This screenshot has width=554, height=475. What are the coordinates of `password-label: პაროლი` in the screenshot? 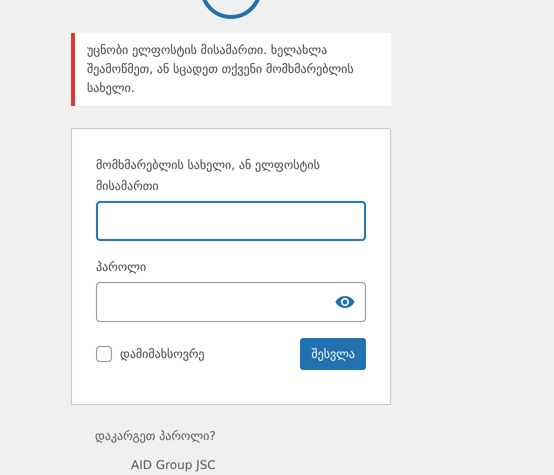 It's located at (122, 267).